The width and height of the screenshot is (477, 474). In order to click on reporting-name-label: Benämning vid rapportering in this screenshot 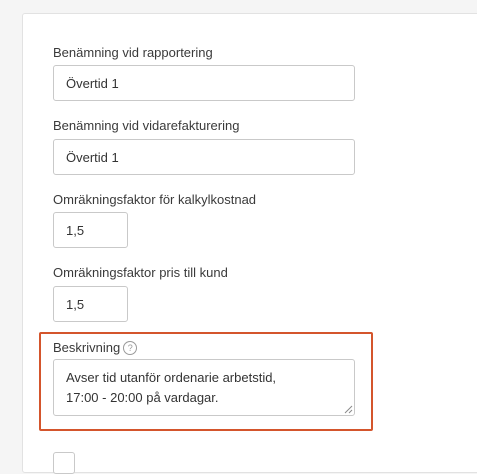, I will do `click(133, 52)`.